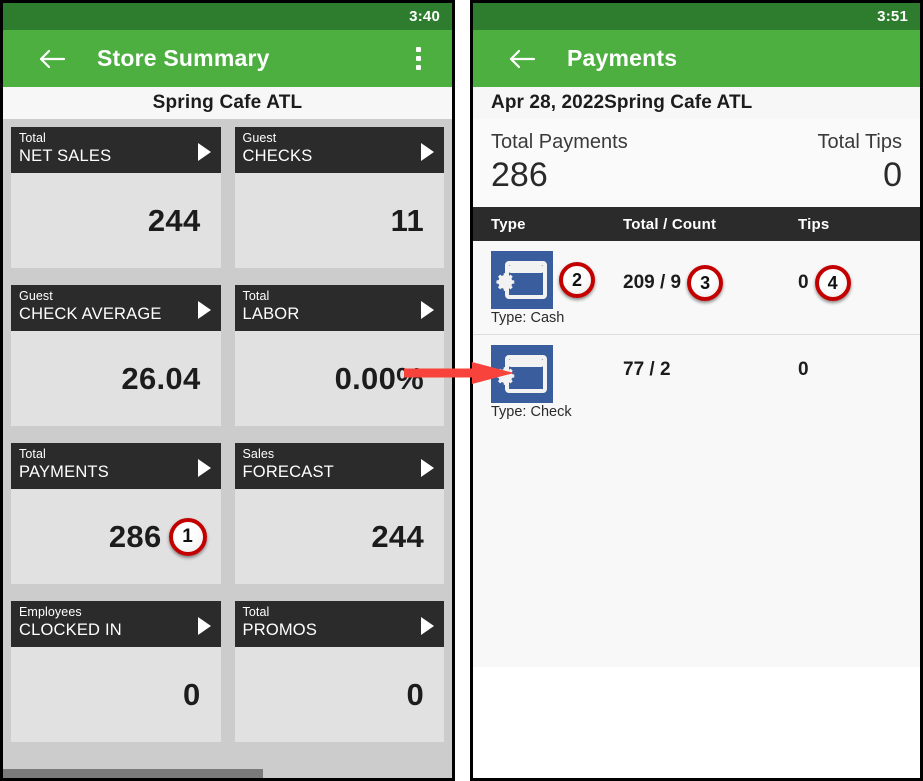  I want to click on tile-value-group: 286 1, so click(157, 536).